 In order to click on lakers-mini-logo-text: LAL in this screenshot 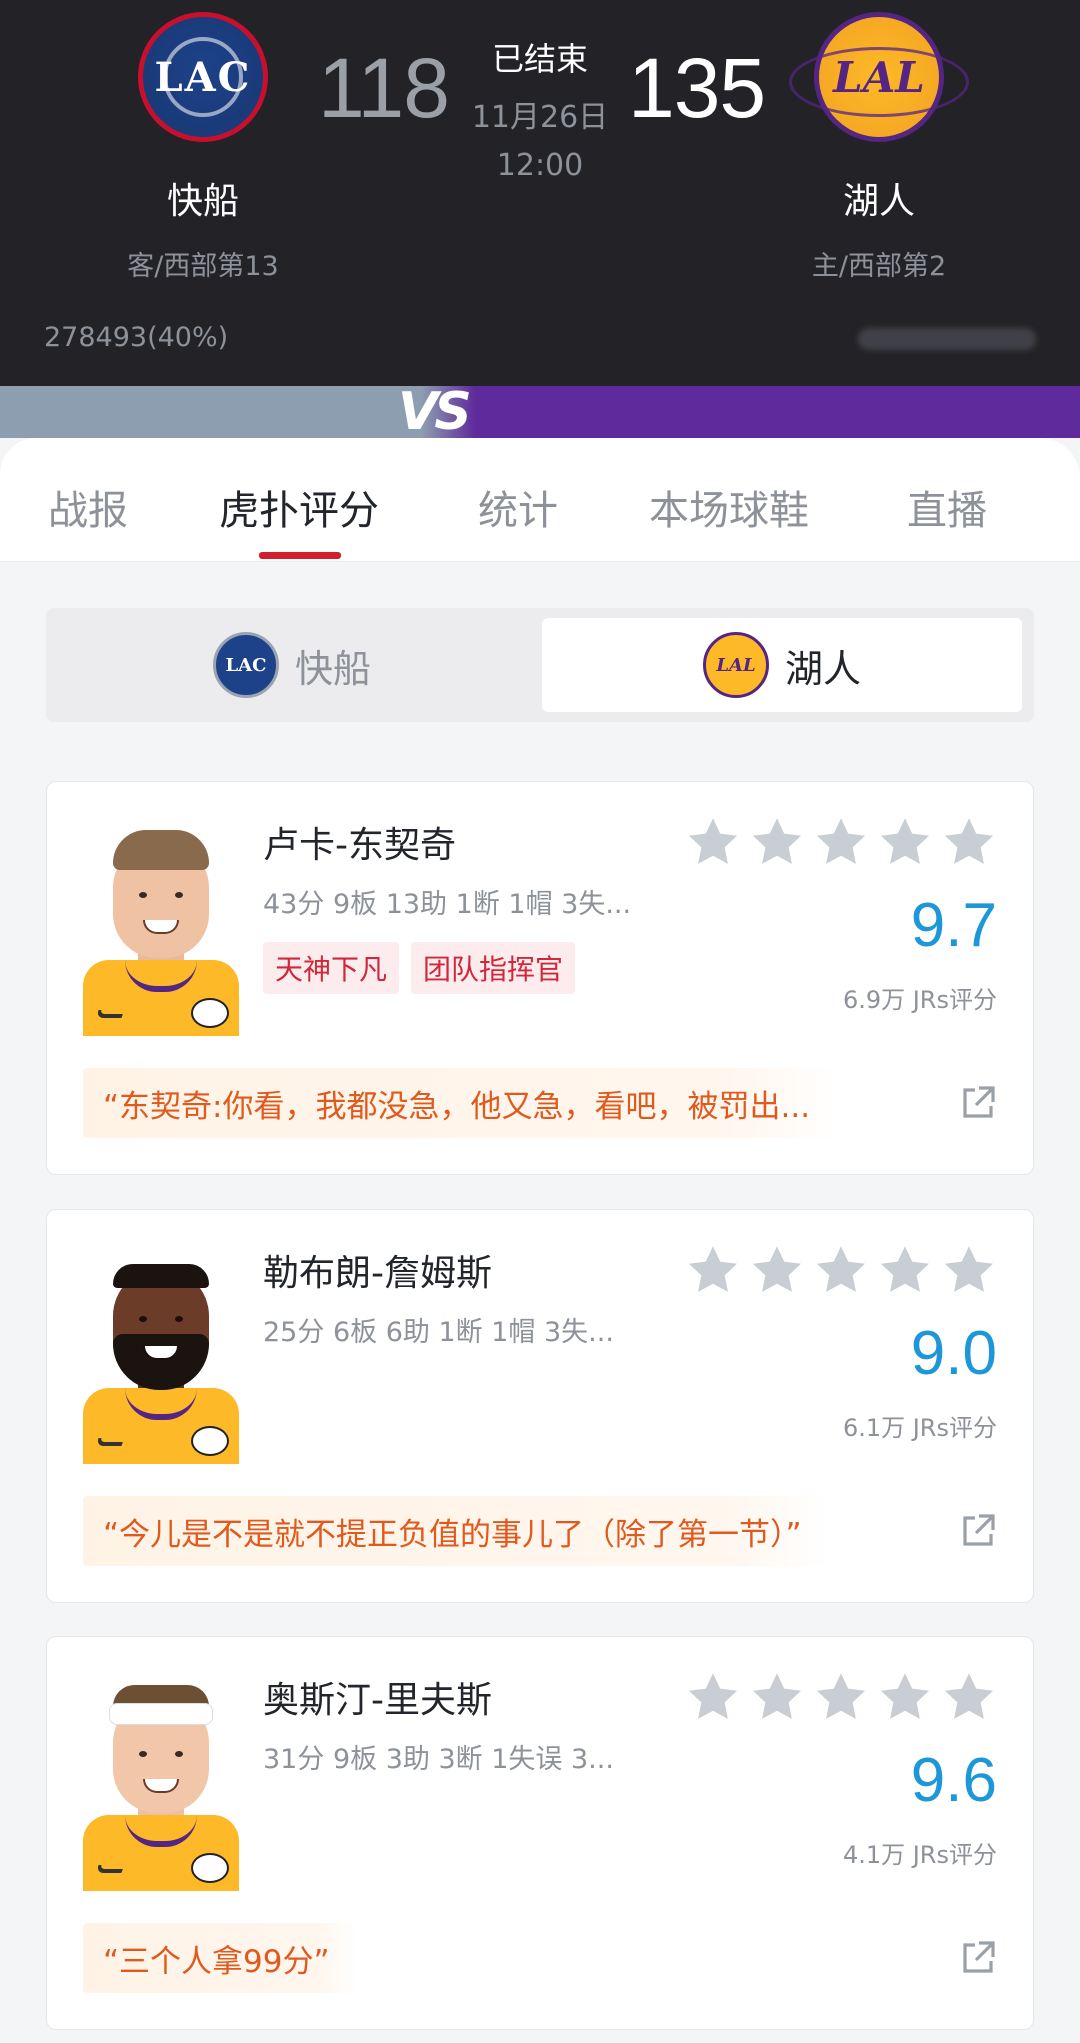, I will do `click(736, 665)`.